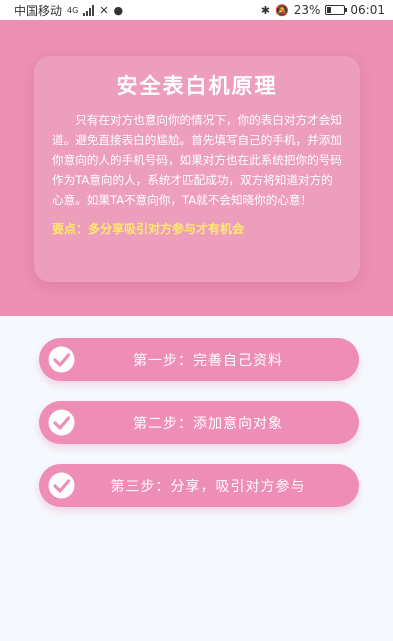  What do you see at coordinates (336, 10) in the screenshot?
I see `battery-icon` at bounding box center [336, 10].